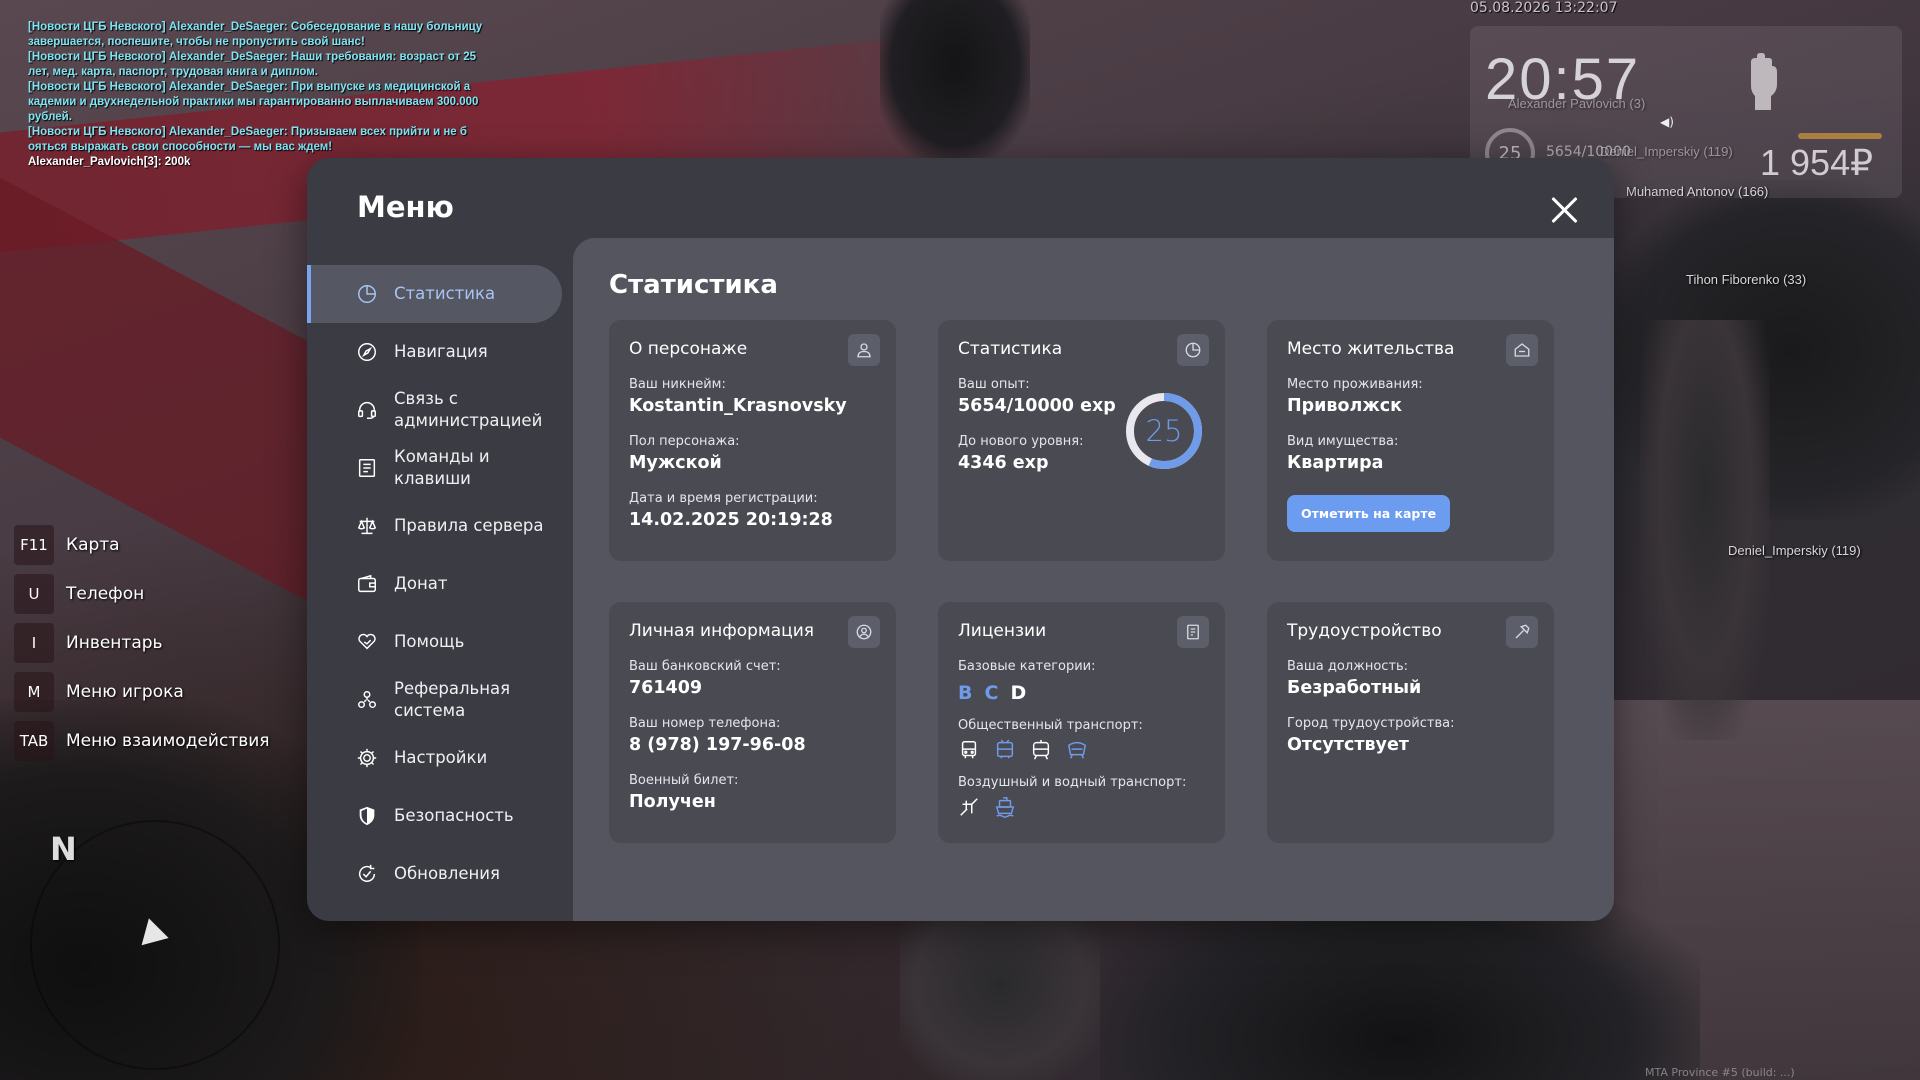 This screenshot has width=1920, height=1080. I want to click on property-type-label: Вид имущества:, so click(1343, 441).